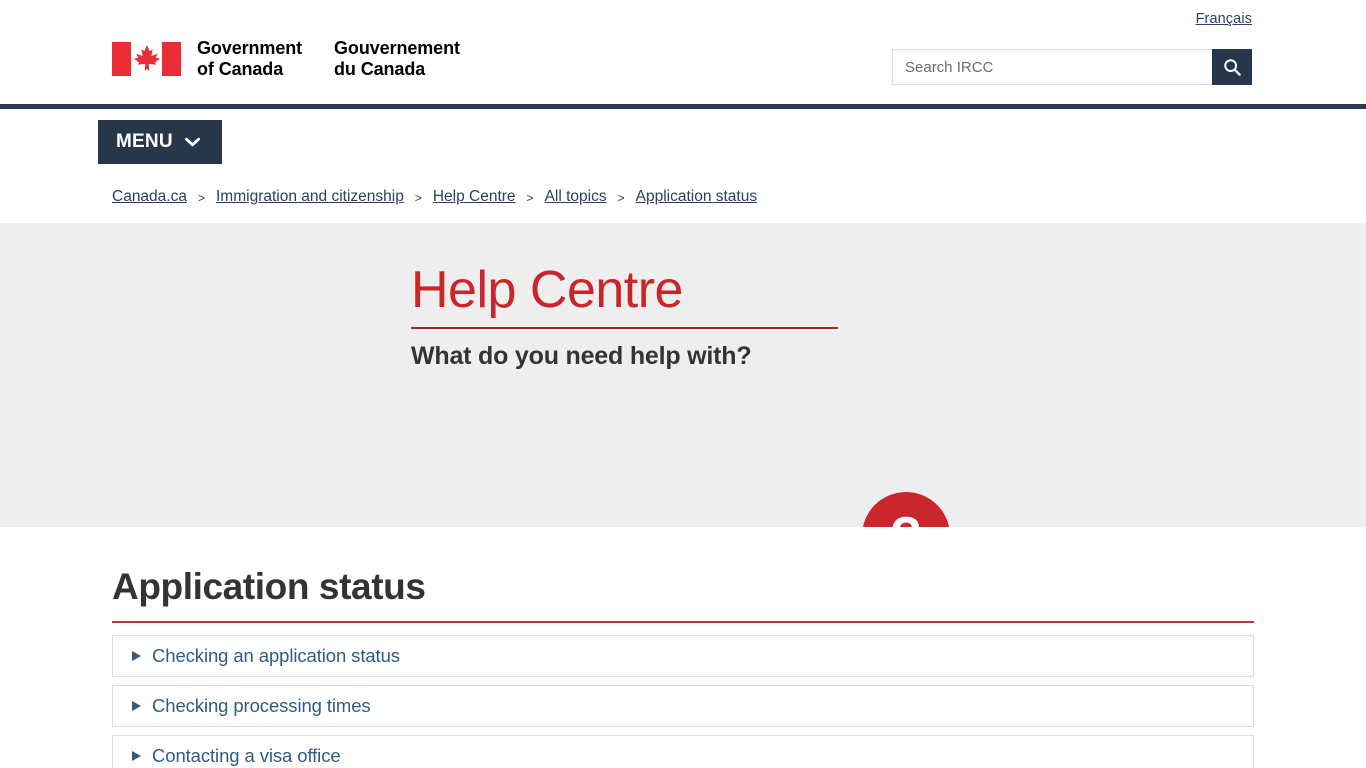 The width and height of the screenshot is (1366, 768). Describe the element at coordinates (192, 142) in the screenshot. I see `chevron-down-icon` at that location.